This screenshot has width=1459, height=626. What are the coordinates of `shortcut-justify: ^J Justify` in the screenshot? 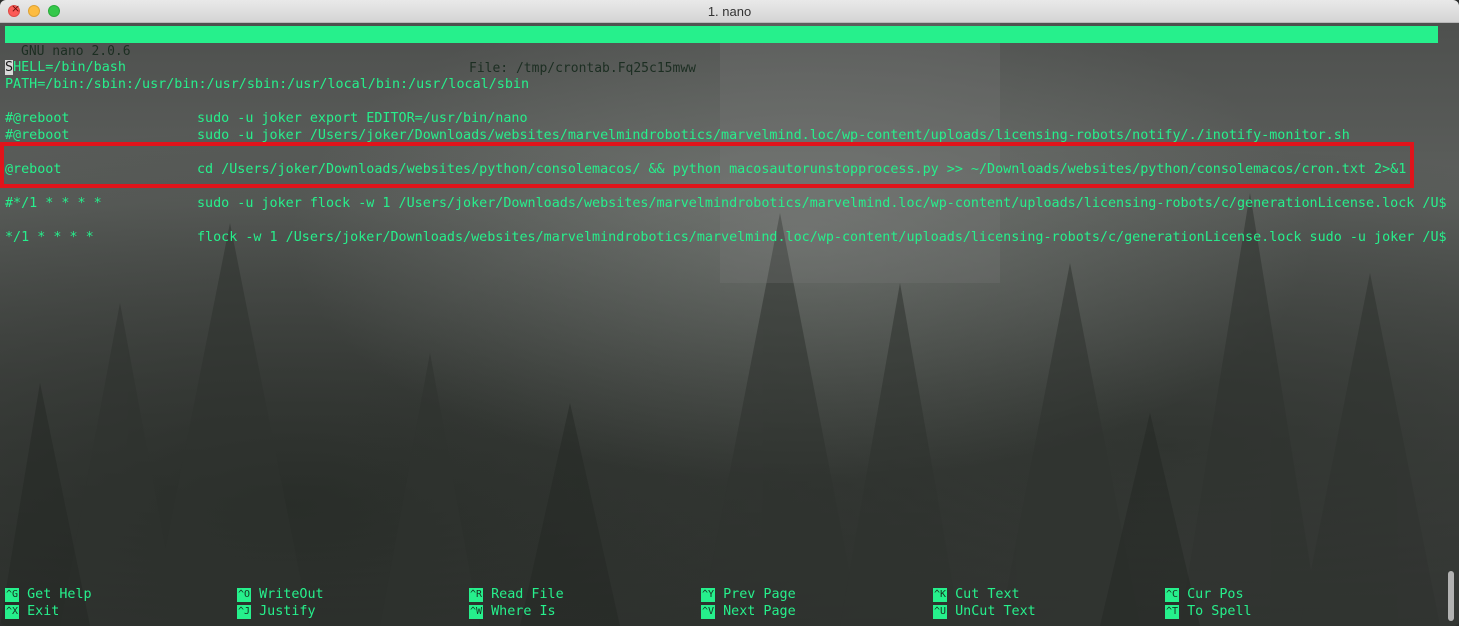 It's located at (276, 611).